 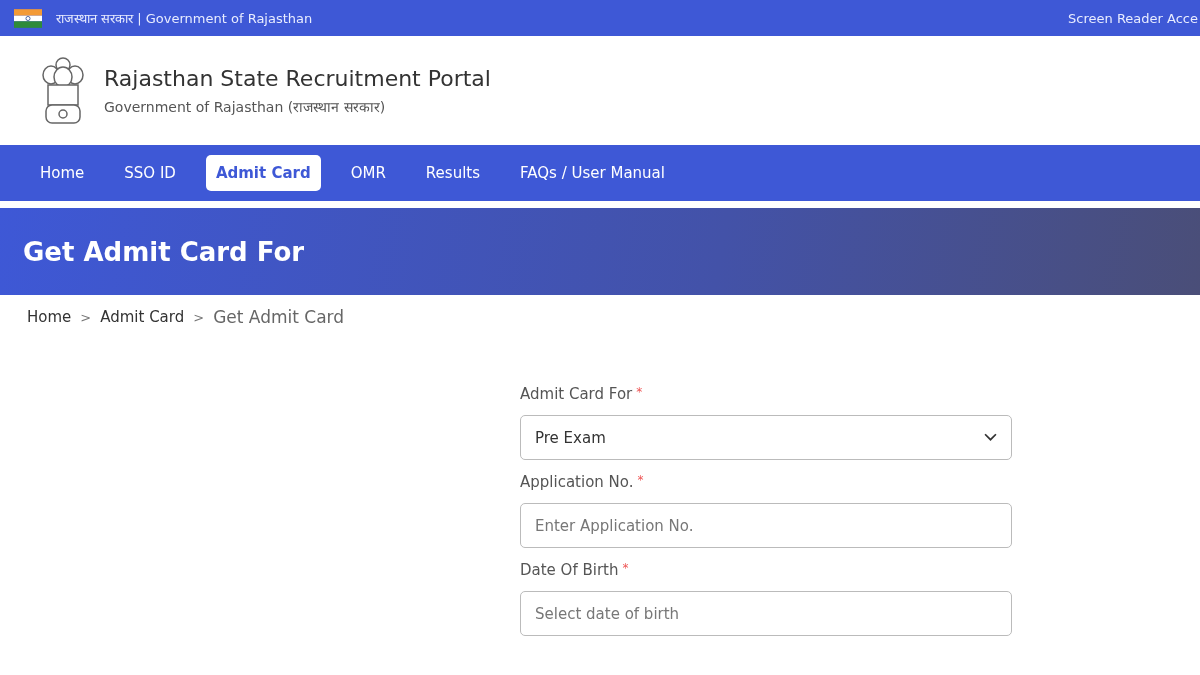 What do you see at coordinates (63, 90) in the screenshot?
I see `emblem-icon` at bounding box center [63, 90].